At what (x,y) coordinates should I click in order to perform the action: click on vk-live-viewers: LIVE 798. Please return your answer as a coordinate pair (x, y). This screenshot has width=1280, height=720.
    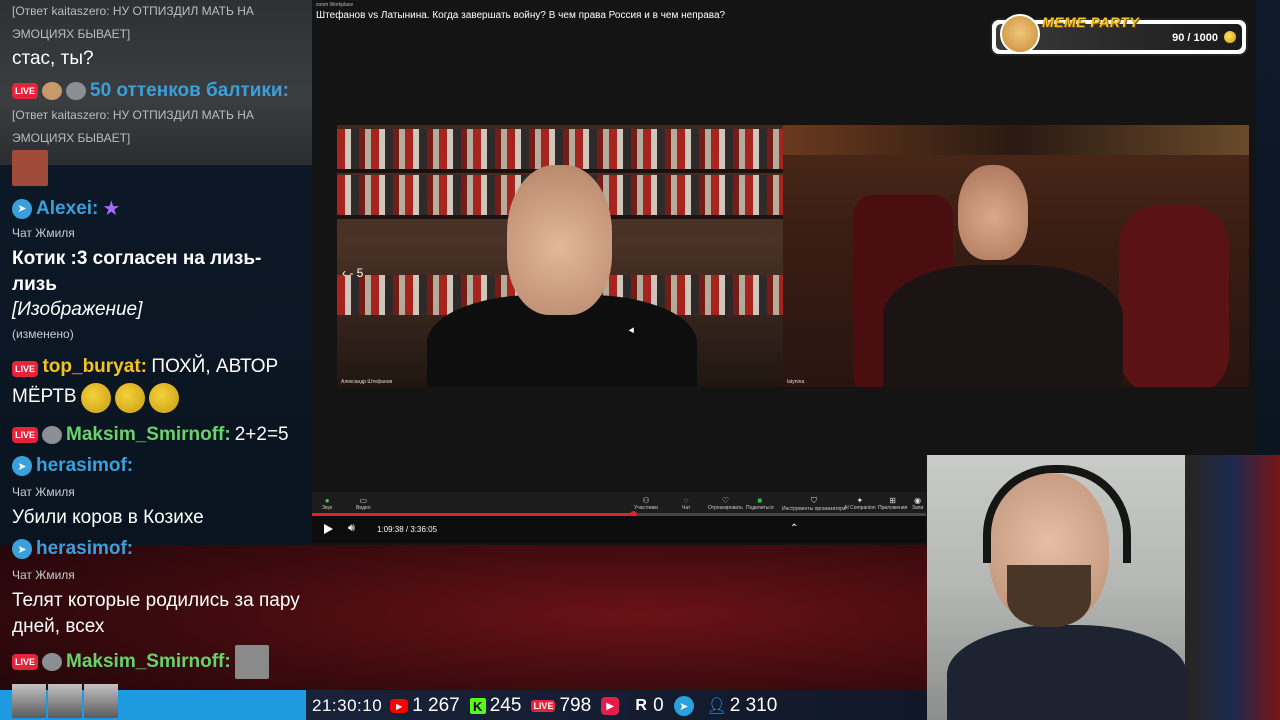
    Looking at the image, I should click on (561, 705).